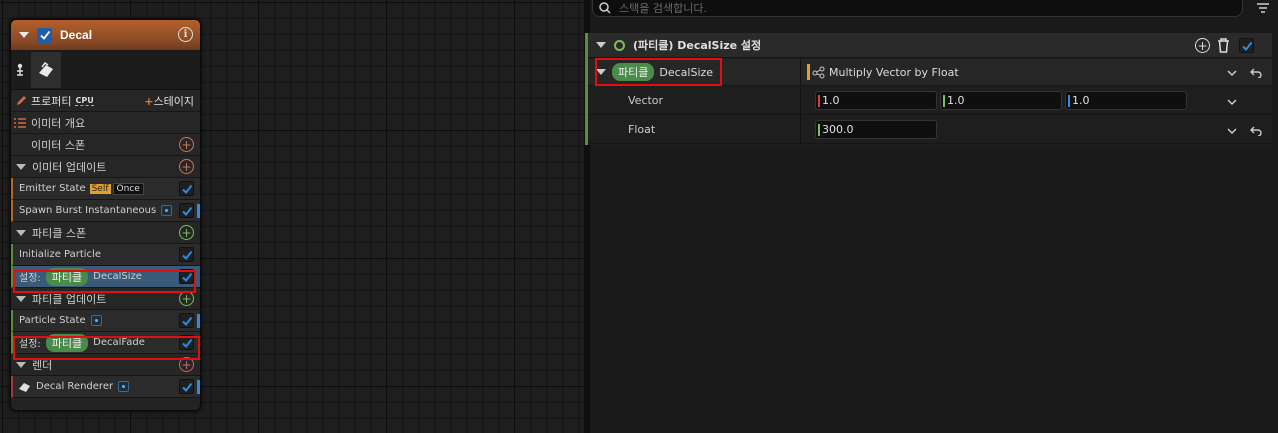  What do you see at coordinates (51, 101) in the screenshot?
I see `properties-label: 프로퍼티` at bounding box center [51, 101].